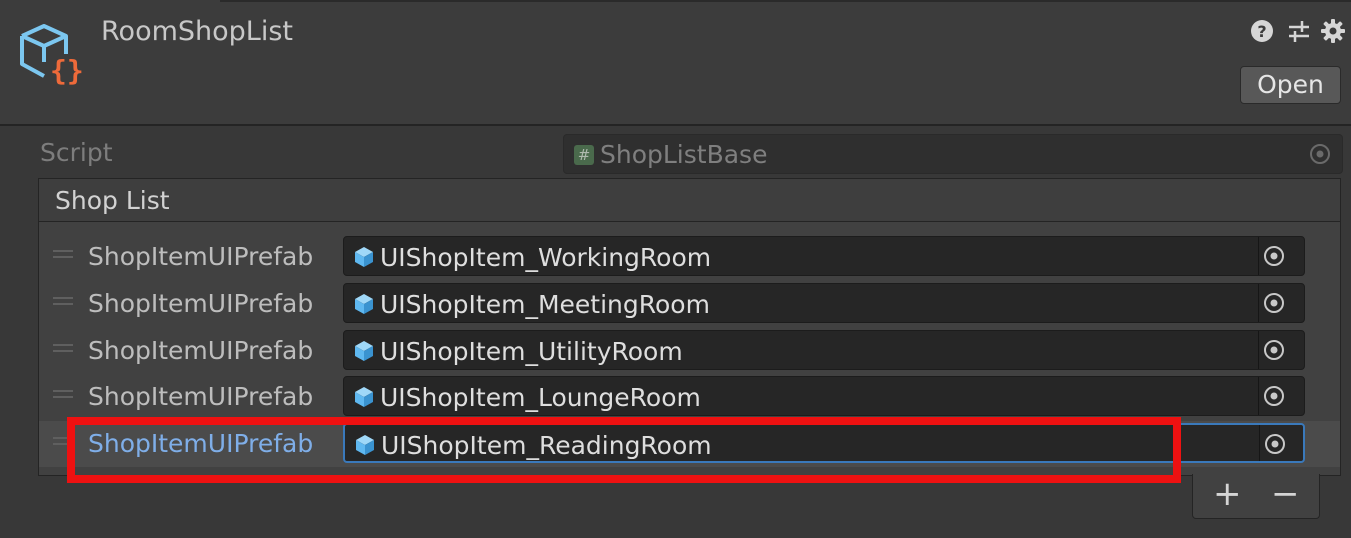 This screenshot has height=538, width=1351. I want to click on scriptable-object-icon: {}, so click(50, 54).